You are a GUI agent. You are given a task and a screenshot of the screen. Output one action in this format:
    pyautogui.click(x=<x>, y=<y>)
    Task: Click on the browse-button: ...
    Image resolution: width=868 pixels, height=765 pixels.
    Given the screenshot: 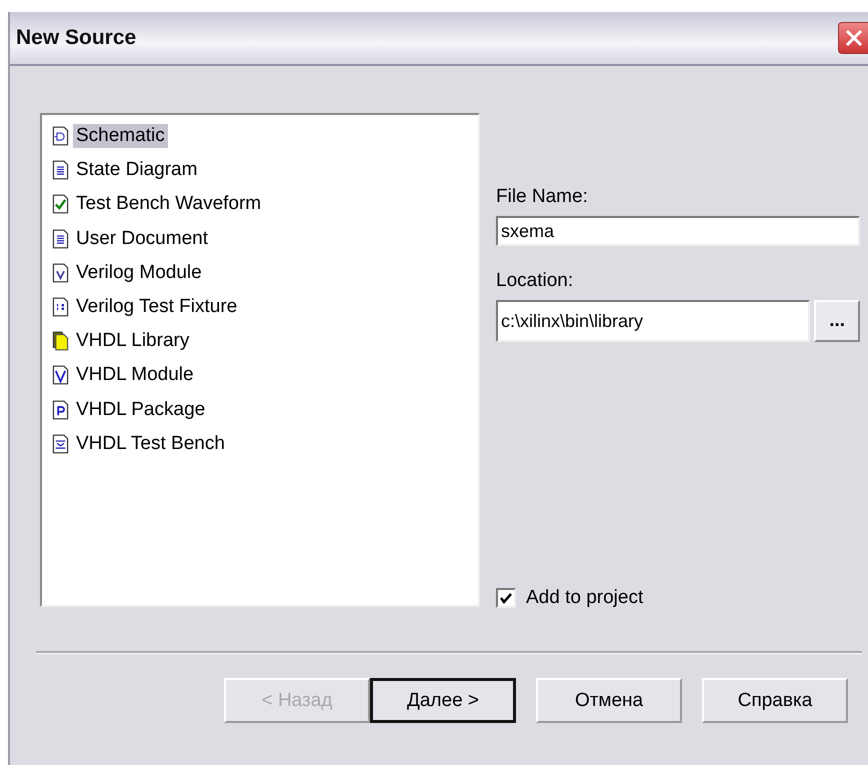 What is the action you would take?
    pyautogui.click(x=837, y=321)
    